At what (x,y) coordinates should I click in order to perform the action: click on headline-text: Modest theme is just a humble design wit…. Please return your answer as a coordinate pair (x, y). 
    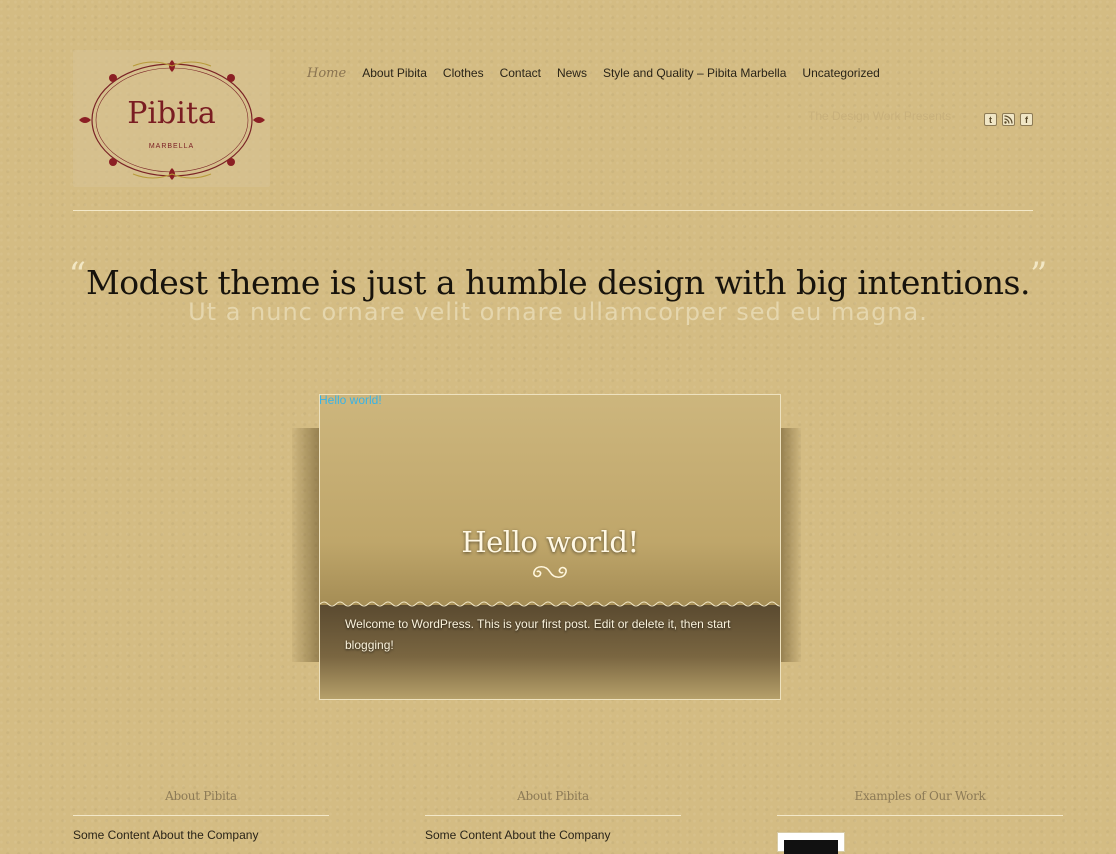
    Looking at the image, I should click on (558, 282).